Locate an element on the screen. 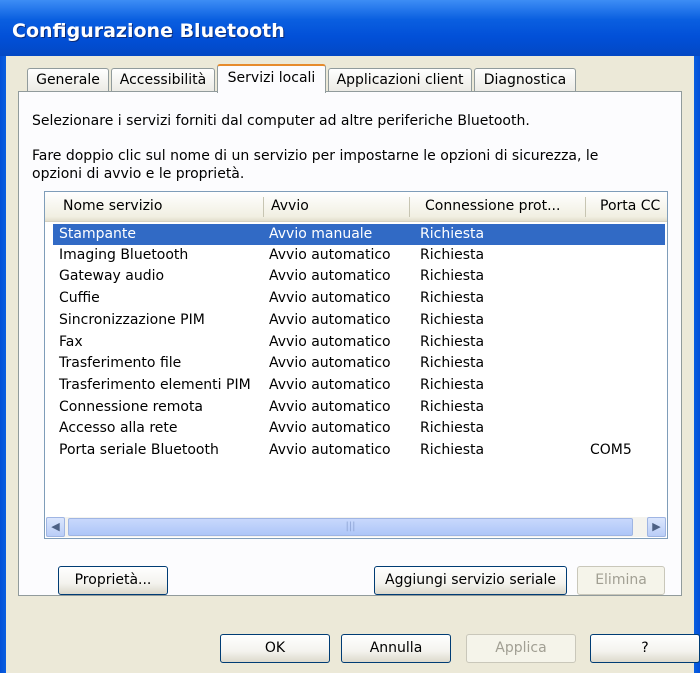 This screenshot has width=700, height=673. tab-generale: Generale is located at coordinates (68, 79).